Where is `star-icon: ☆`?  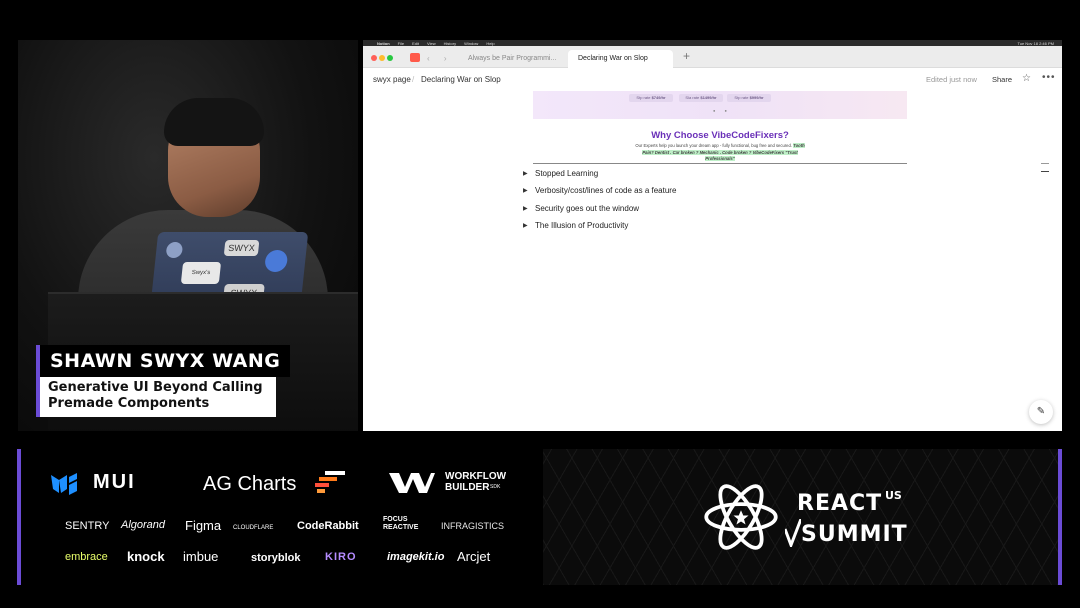
star-icon: ☆ is located at coordinates (1026, 78).